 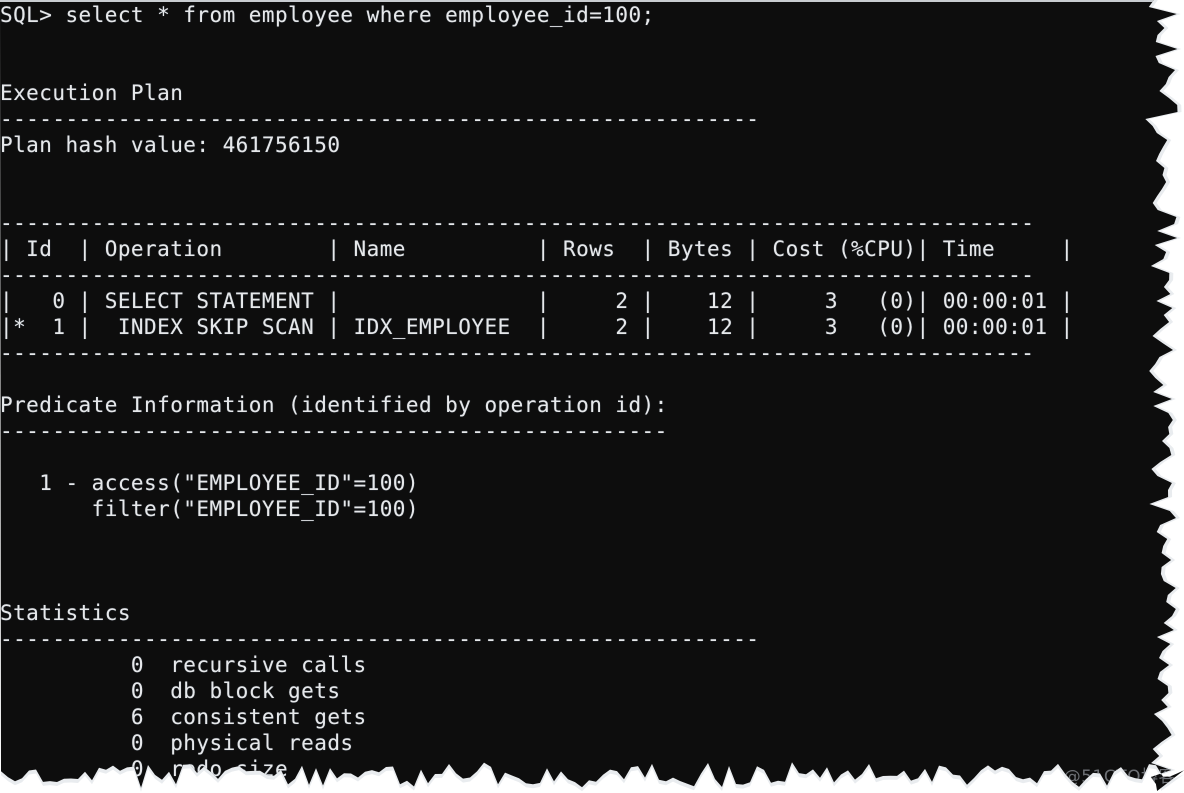 What do you see at coordinates (209, 509) in the screenshot?
I see `predicate-entry: filter("EMPLOYEE_ID"=100)` at bounding box center [209, 509].